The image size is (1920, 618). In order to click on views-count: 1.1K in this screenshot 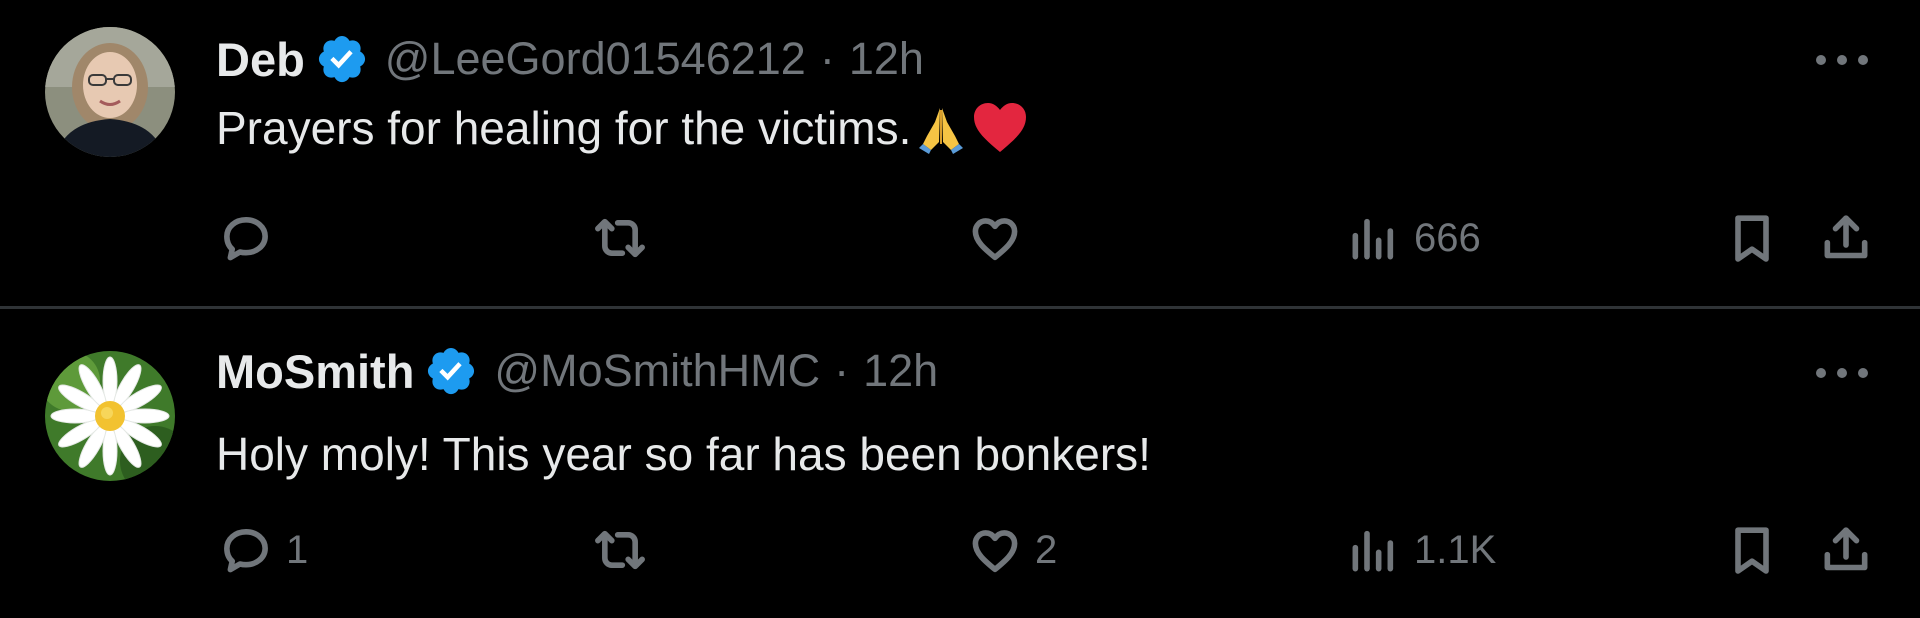, I will do `click(1455, 549)`.